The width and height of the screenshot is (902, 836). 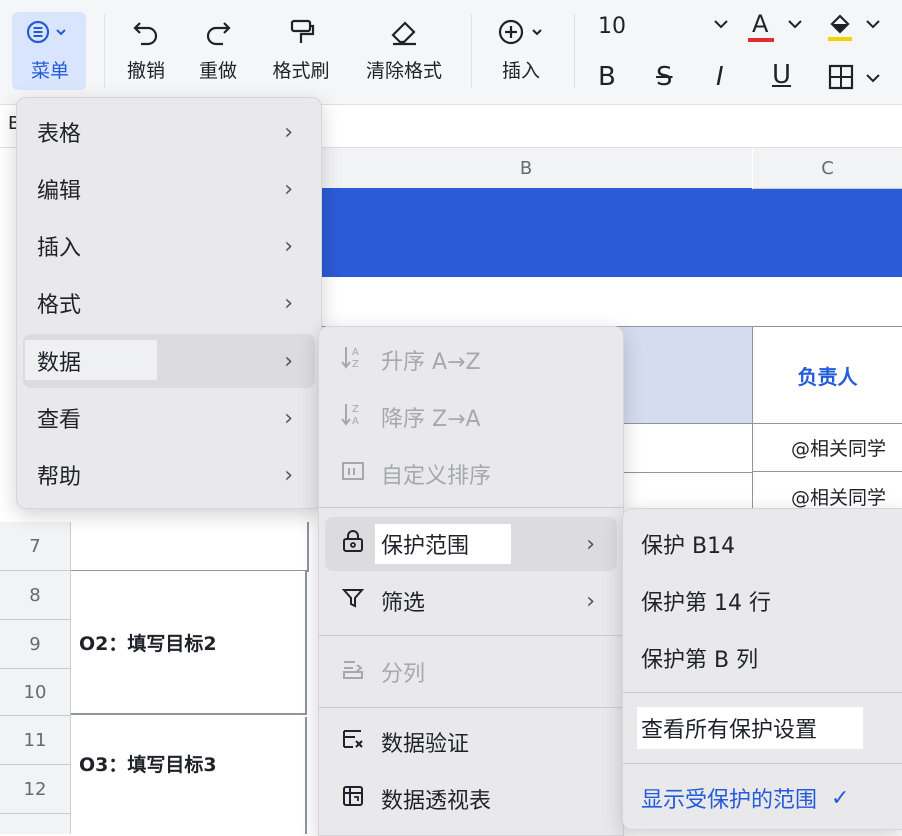 I want to click on menu-item-label: 格式, so click(x=59, y=305).